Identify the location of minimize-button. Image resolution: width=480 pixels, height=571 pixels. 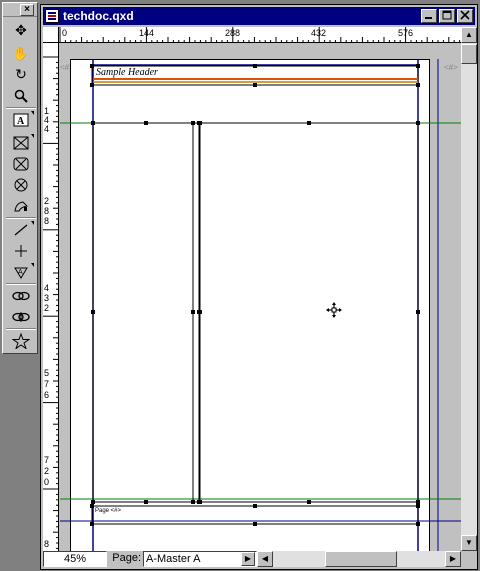
(429, 16).